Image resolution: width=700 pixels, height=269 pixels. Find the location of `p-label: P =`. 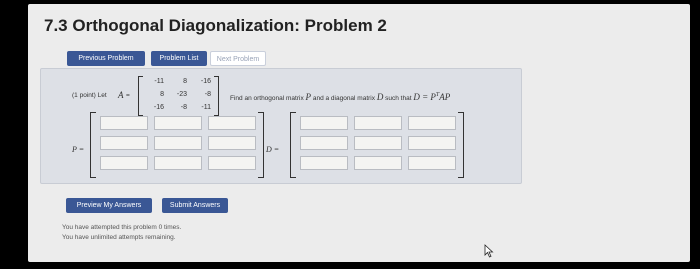

p-label: P = is located at coordinates (78, 149).